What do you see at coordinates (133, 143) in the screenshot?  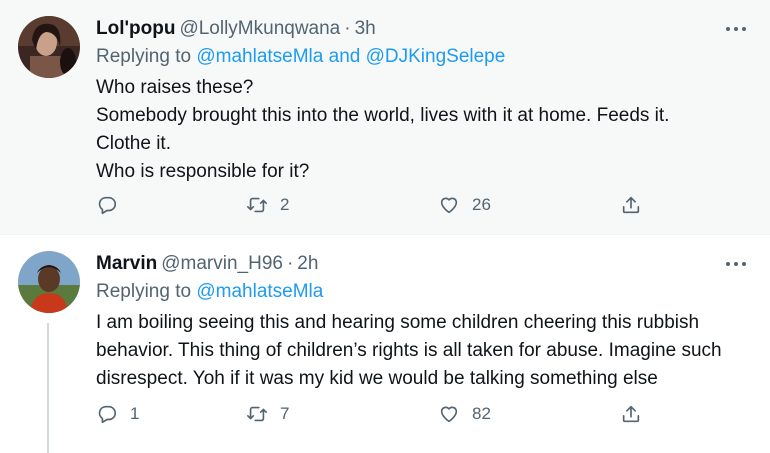 I see `tweet-text-line: Clothe it.` at bounding box center [133, 143].